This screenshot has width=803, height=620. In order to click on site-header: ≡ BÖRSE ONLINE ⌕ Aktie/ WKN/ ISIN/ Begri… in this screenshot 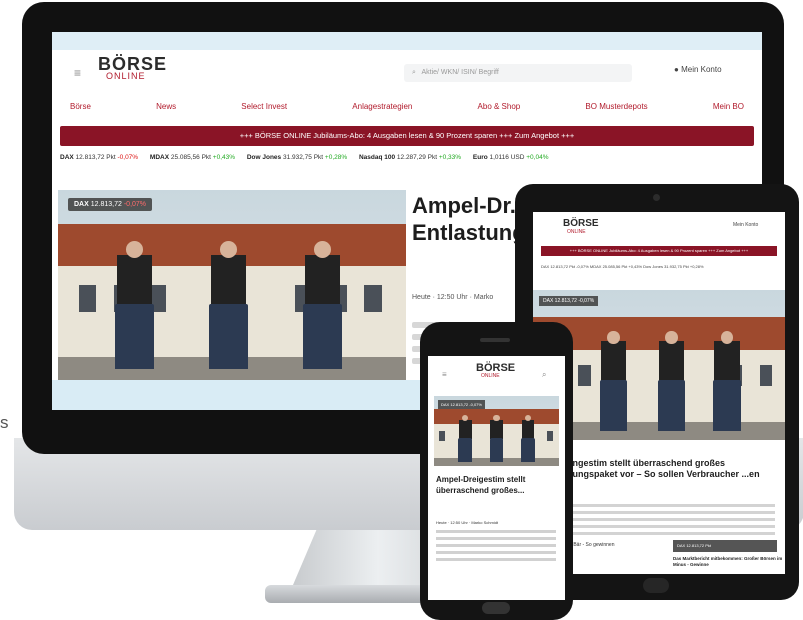, I will do `click(407, 72)`.